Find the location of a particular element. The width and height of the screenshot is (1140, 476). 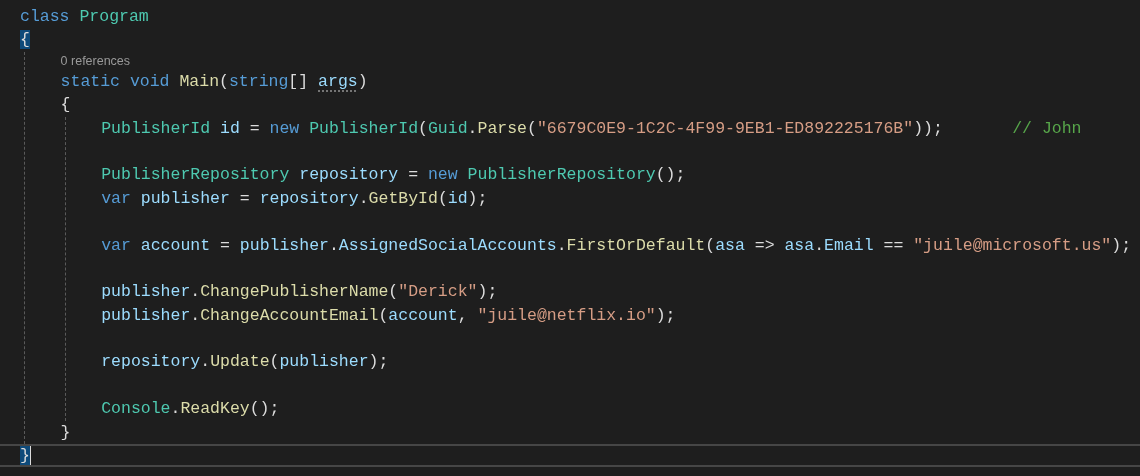

code-line: Console.ReadKey(); is located at coordinates (190, 409).